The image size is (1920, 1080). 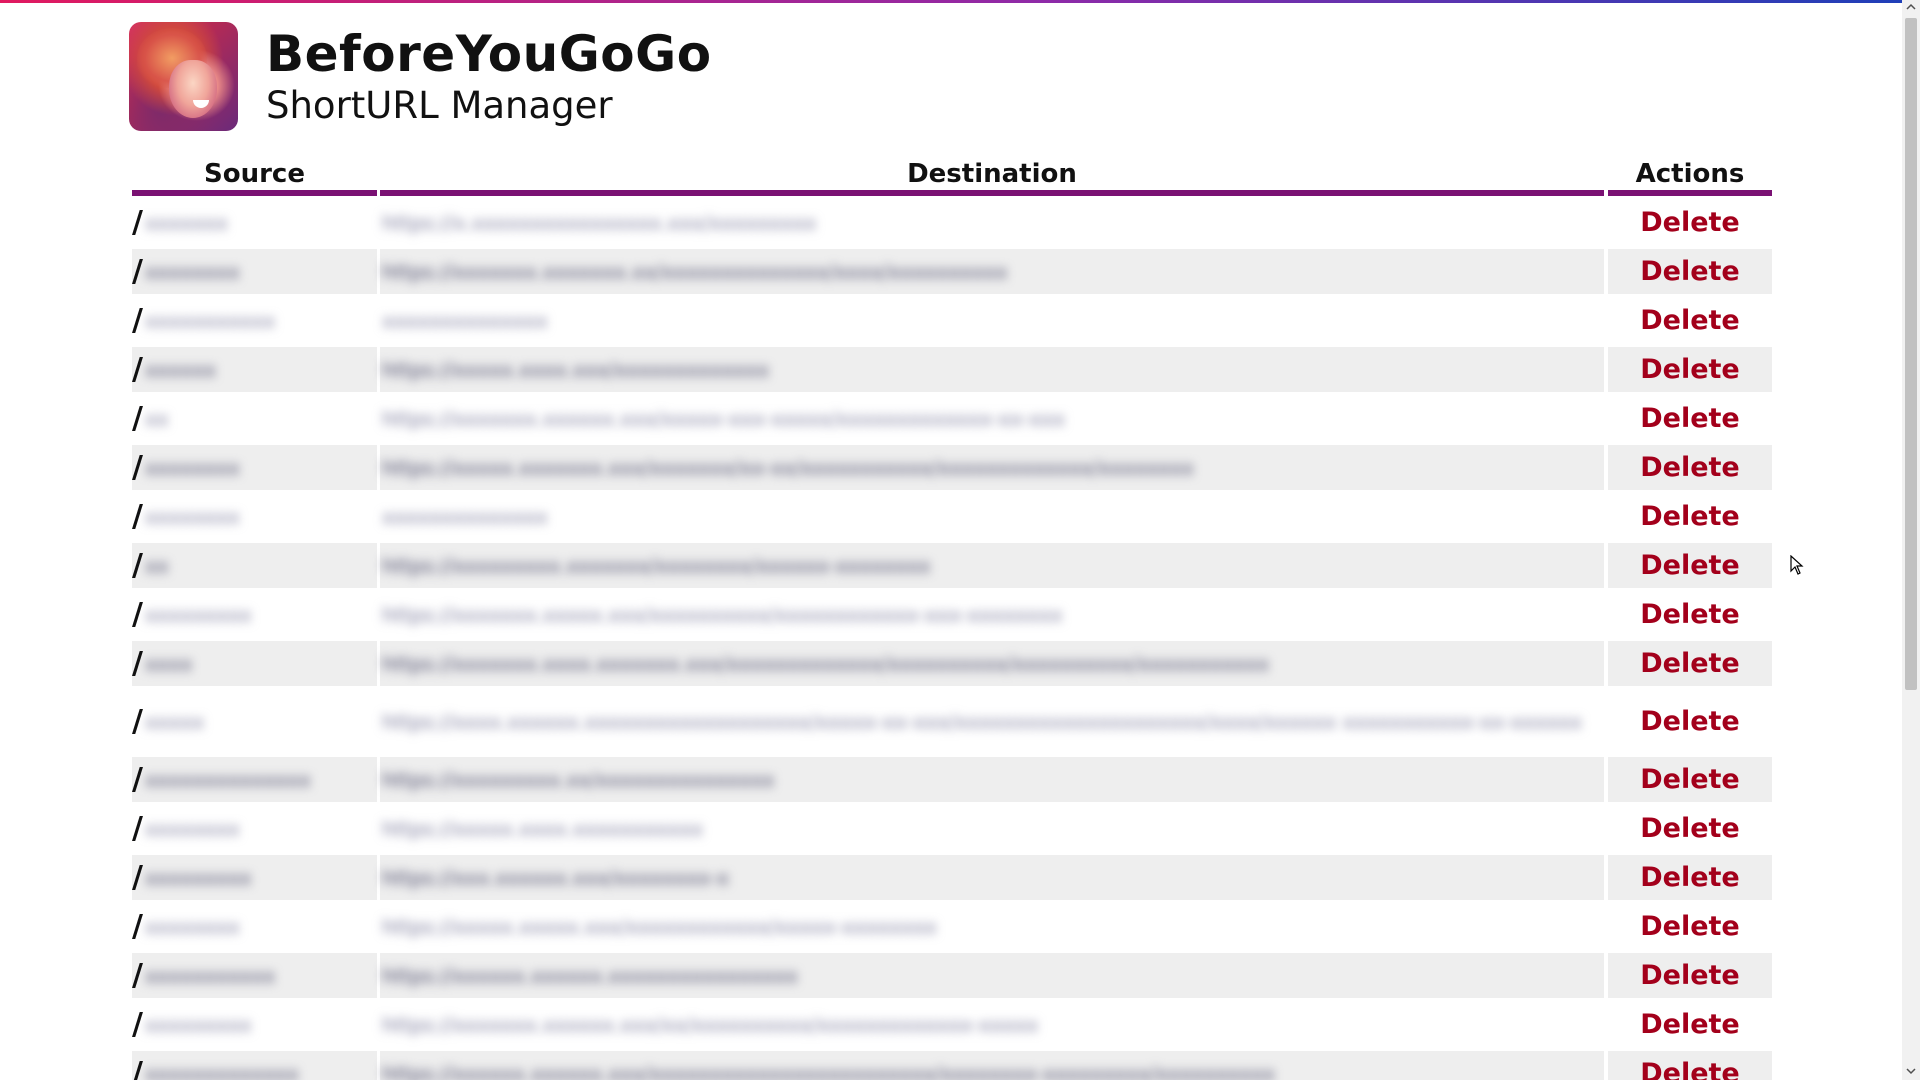 What do you see at coordinates (156, 565) in the screenshot?
I see `source-path: xx` at bounding box center [156, 565].